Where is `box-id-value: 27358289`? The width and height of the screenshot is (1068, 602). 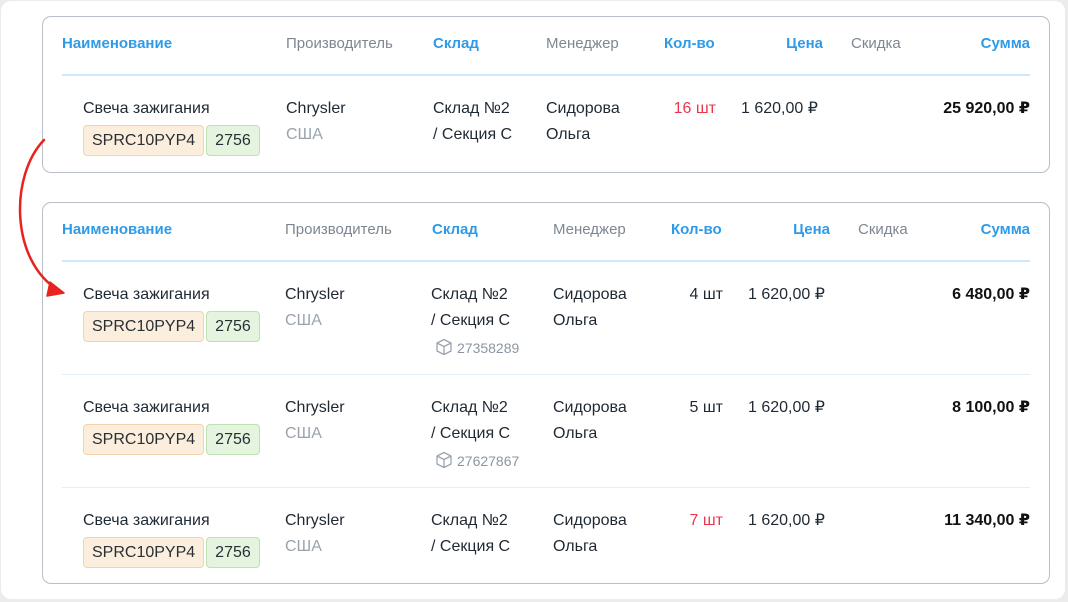 box-id-value: 27358289 is located at coordinates (488, 348).